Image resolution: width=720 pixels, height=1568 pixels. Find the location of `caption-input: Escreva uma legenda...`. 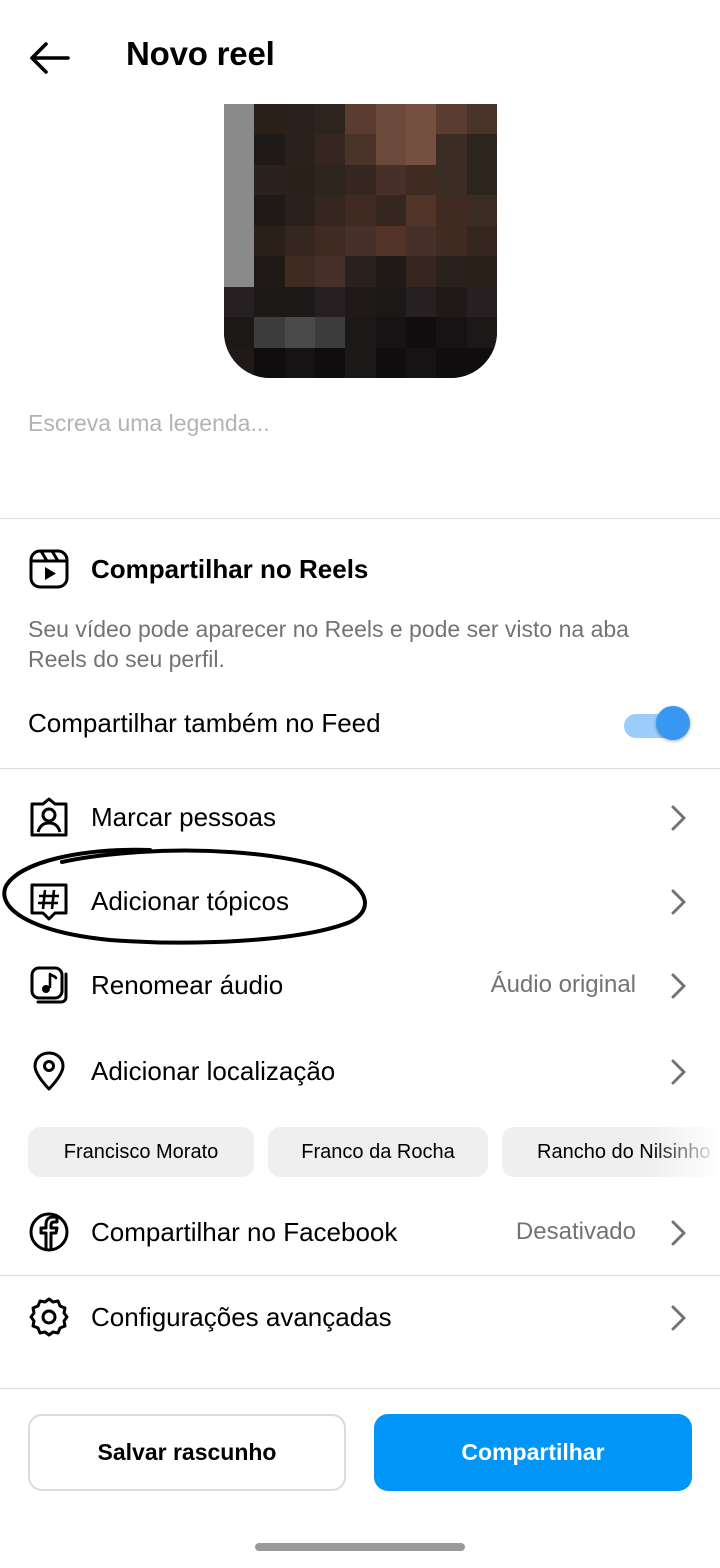

caption-input: Escreva uma legenda... is located at coordinates (149, 423).